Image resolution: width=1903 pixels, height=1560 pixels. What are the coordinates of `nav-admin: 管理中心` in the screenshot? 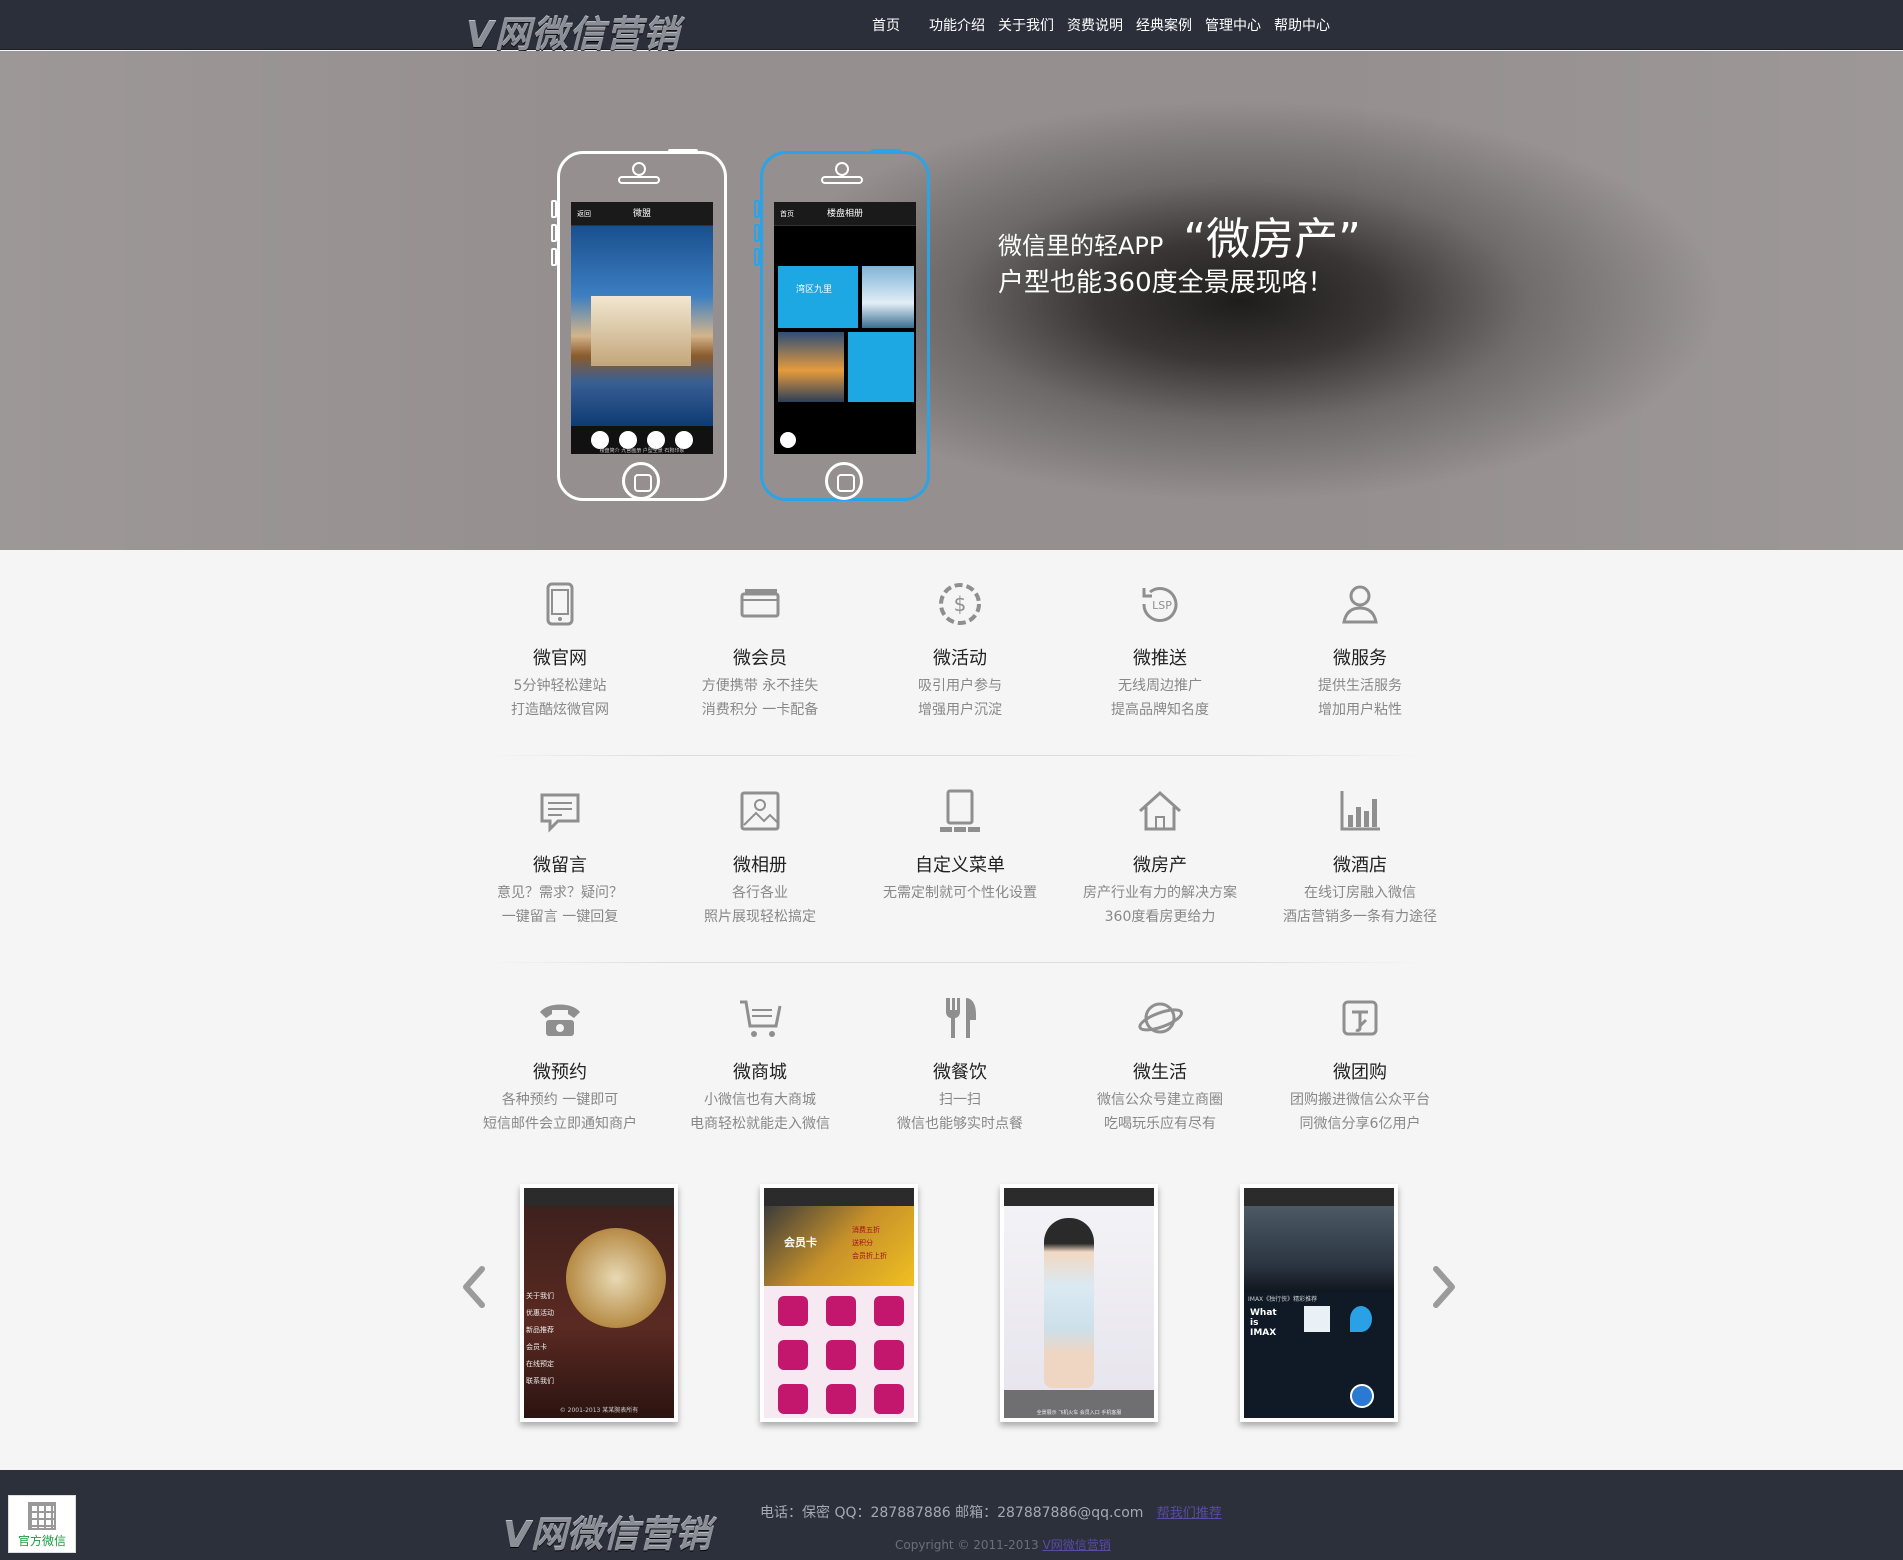 It's located at (1233, 25).